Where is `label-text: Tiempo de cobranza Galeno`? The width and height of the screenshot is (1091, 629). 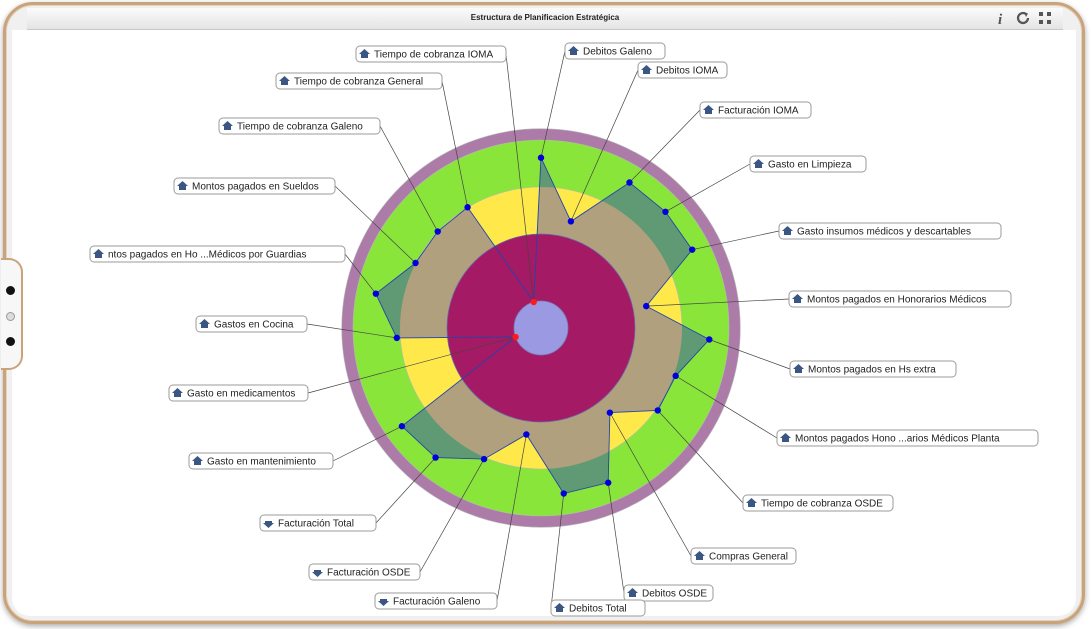
label-text: Tiempo de cobranza Galeno is located at coordinates (300, 127).